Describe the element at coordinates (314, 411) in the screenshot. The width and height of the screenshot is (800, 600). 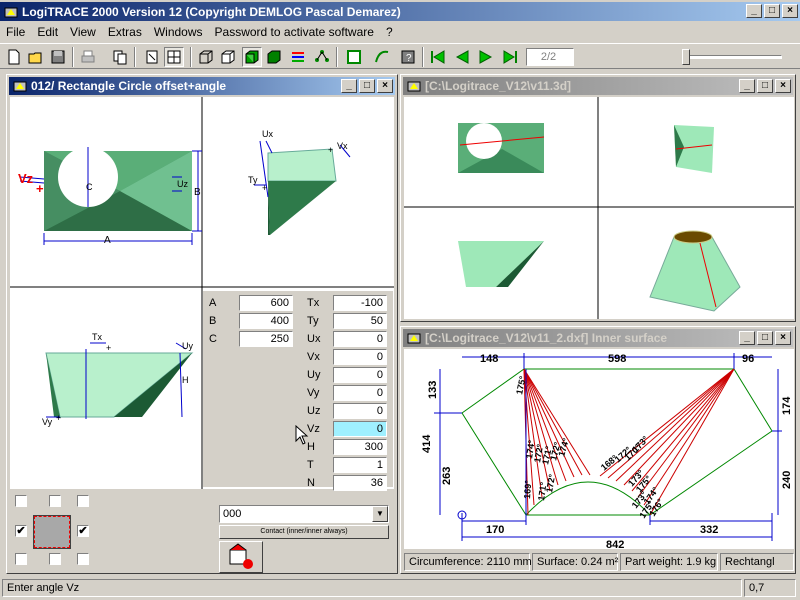
I see `param-uz-label: Uz` at that location.